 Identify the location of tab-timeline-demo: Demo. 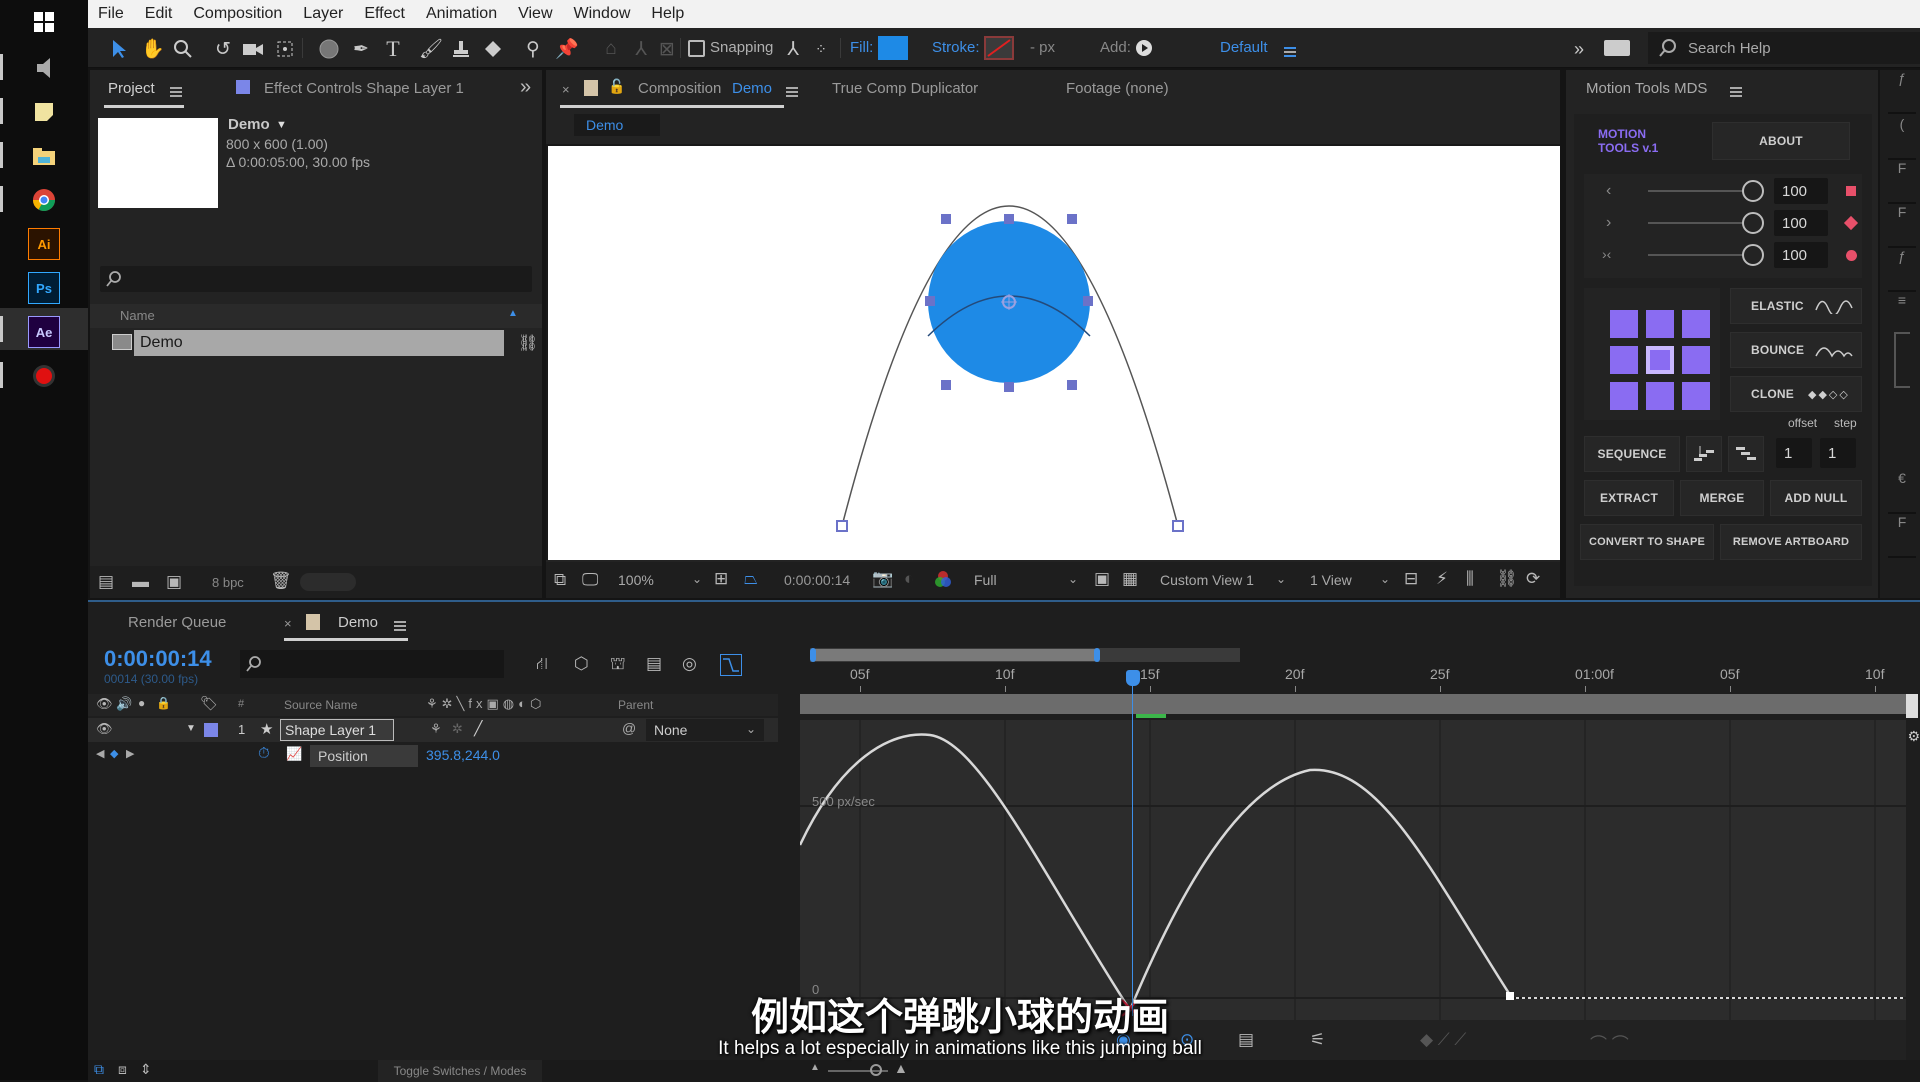
(358, 622).